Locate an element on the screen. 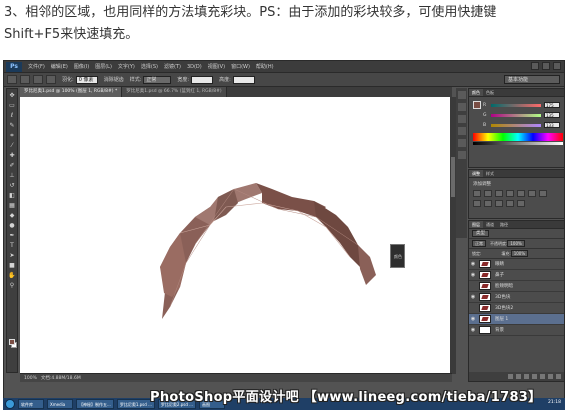 Image resolution: width=577 pixels, height=410 pixels. menu-view: 视图(V) is located at coordinates (216, 66).